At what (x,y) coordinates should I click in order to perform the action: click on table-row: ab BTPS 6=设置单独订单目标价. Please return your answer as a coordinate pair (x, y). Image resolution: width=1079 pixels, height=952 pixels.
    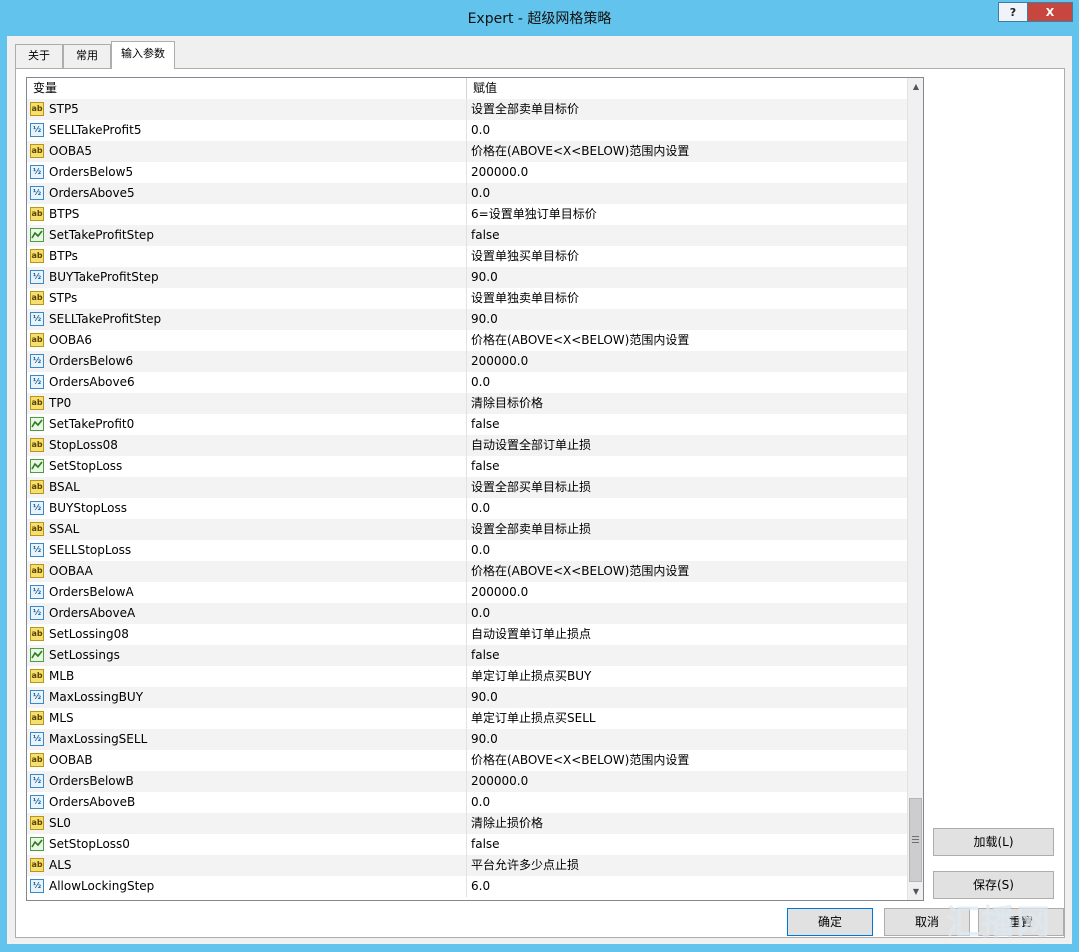
    Looking at the image, I should click on (467, 214).